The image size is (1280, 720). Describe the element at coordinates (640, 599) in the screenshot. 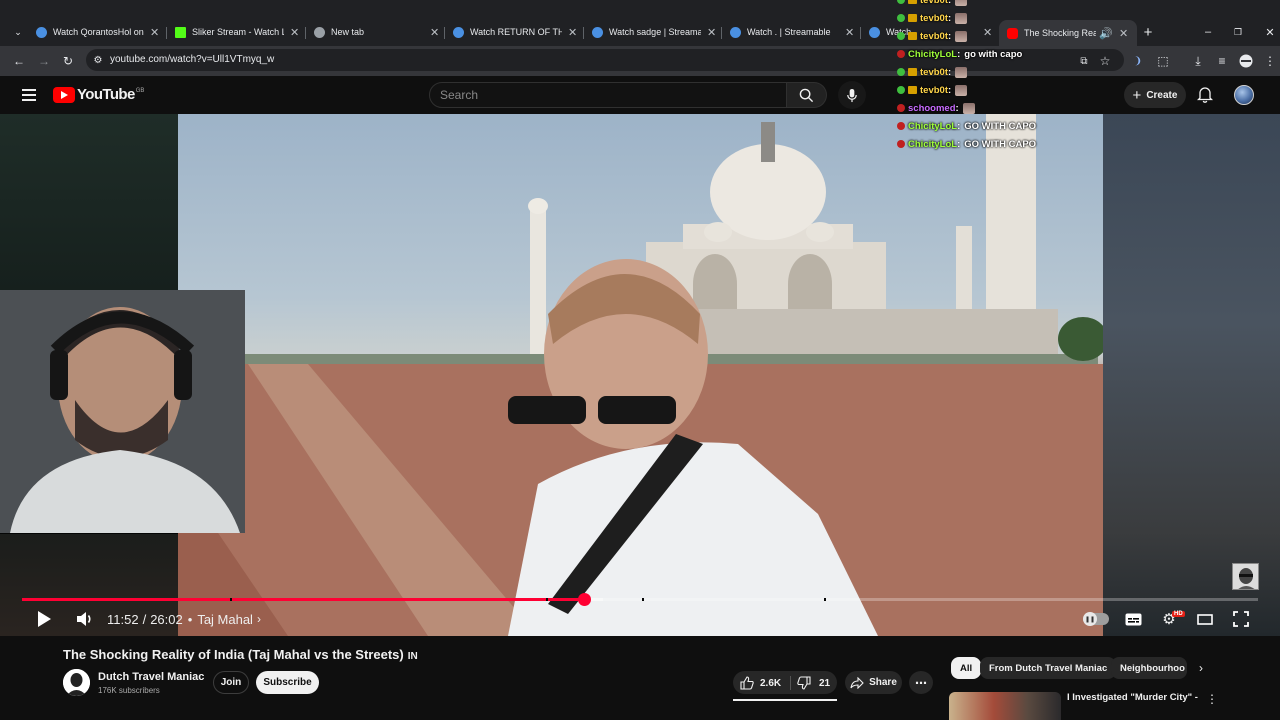

I see `progress-bar` at that location.